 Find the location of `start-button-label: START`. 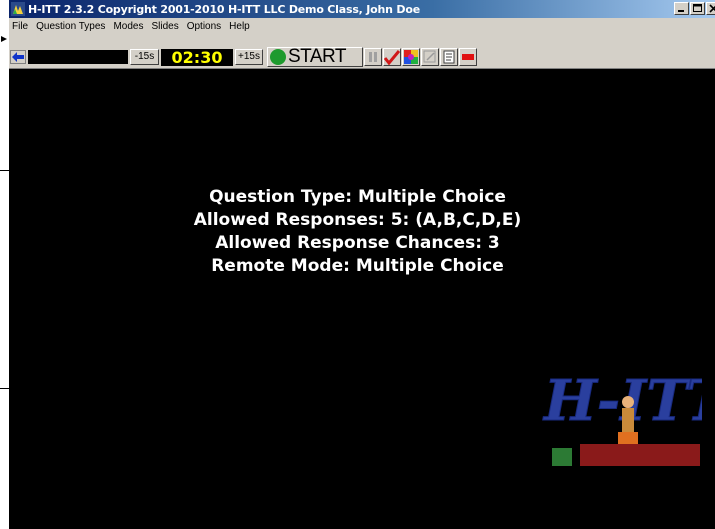

start-button-label: START is located at coordinates (317, 56).